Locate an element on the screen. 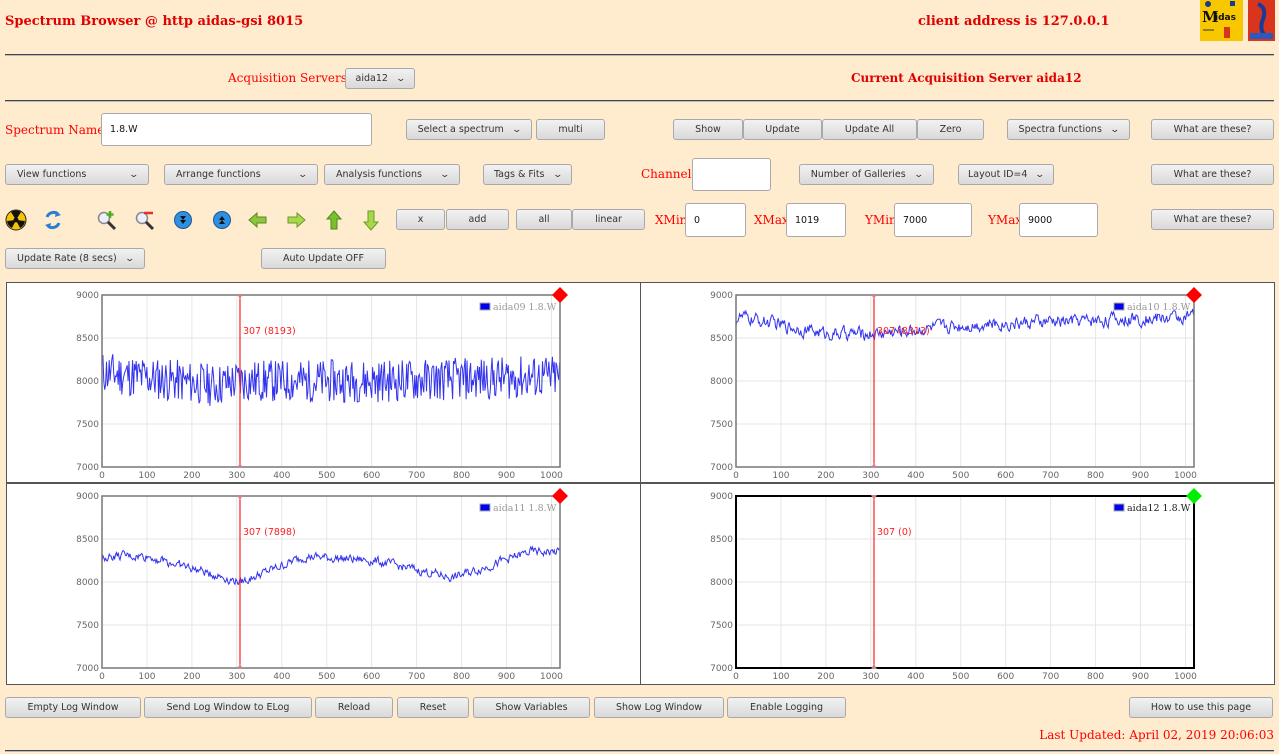 The height and width of the screenshot is (754, 1279). acquisition-servers-label: Acquisition Servers is located at coordinates (287, 78).